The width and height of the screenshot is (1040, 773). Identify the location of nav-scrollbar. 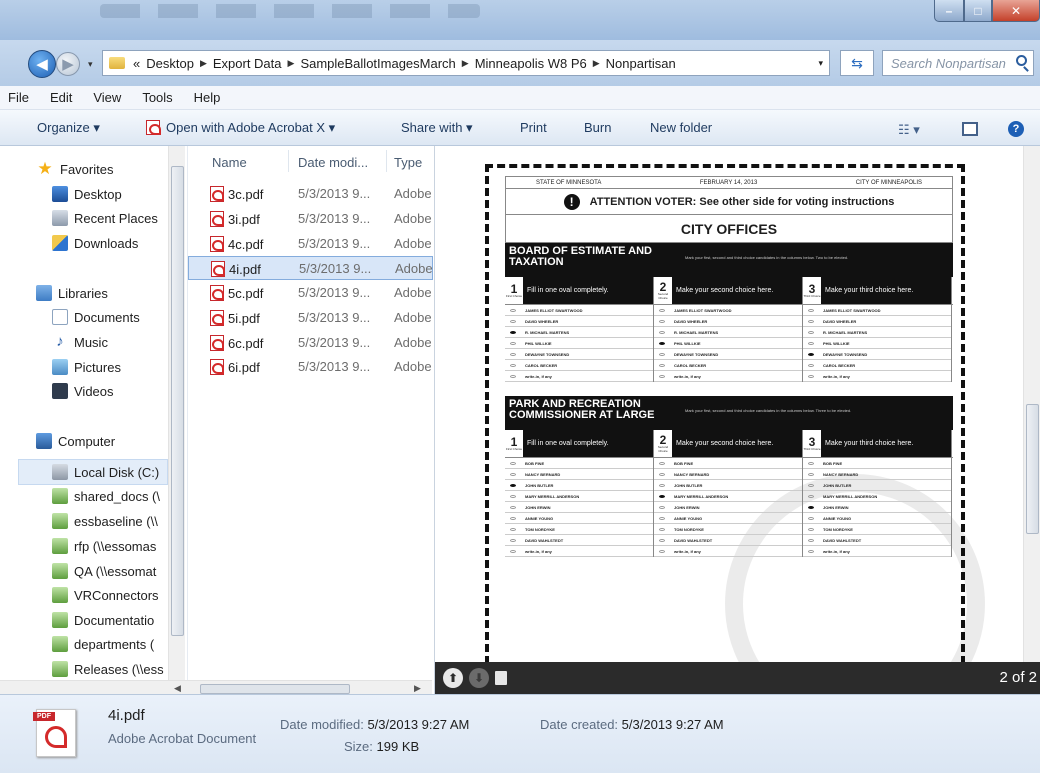
(176, 416).